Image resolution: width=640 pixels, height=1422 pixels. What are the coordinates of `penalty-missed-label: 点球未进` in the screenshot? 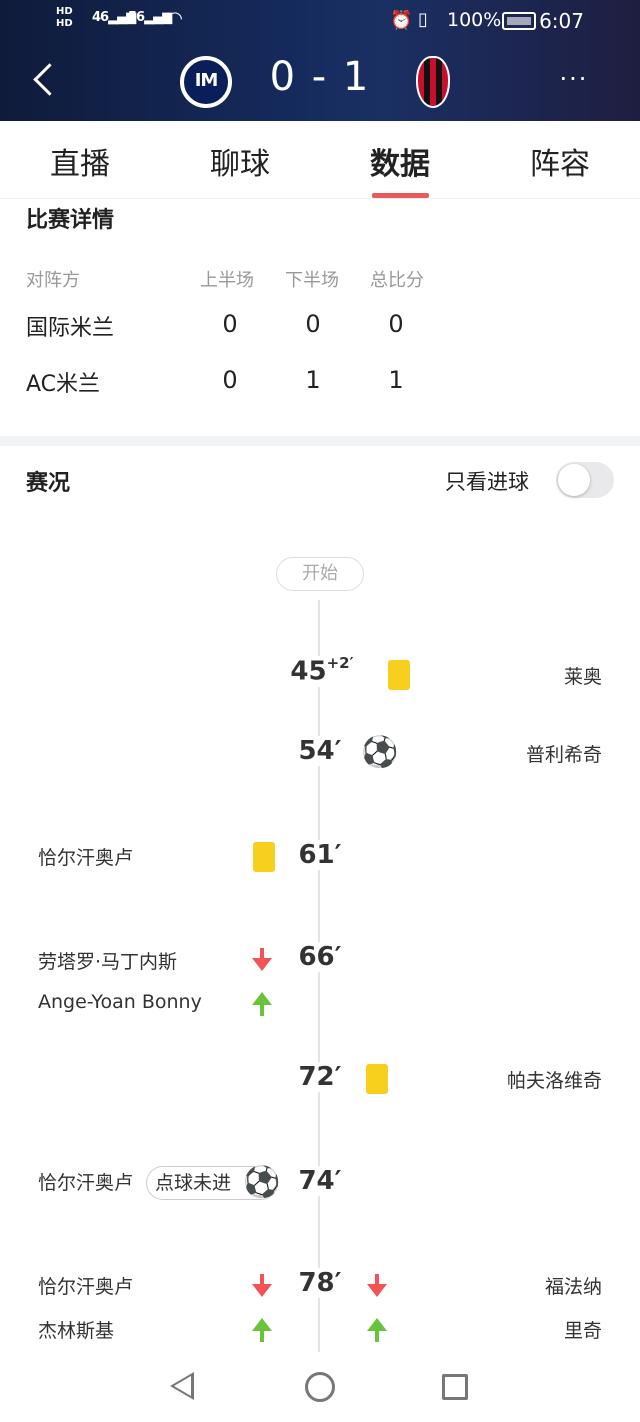 It's located at (193, 1183).